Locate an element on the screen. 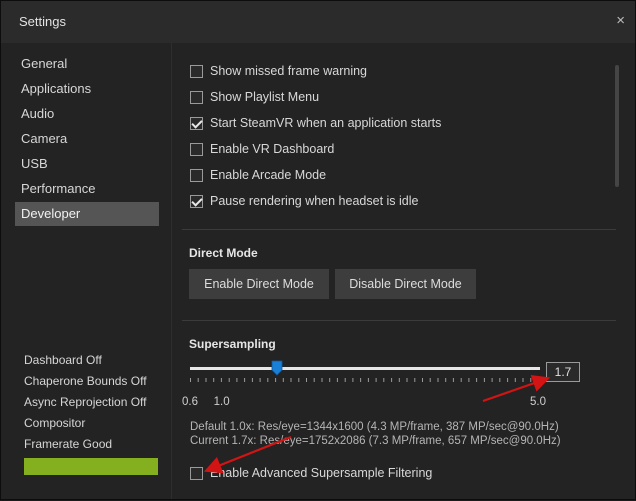  option-show-playlist-menu: Show Playlist Menu is located at coordinates (254, 97).